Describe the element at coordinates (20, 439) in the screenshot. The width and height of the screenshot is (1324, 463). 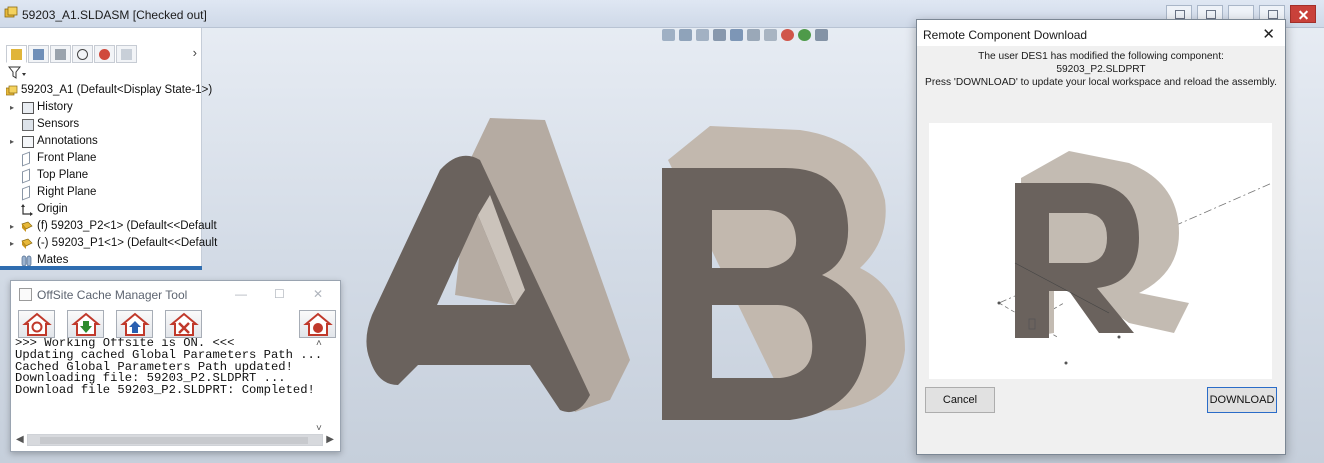
I see `scroll-left-icon: ◀` at that location.